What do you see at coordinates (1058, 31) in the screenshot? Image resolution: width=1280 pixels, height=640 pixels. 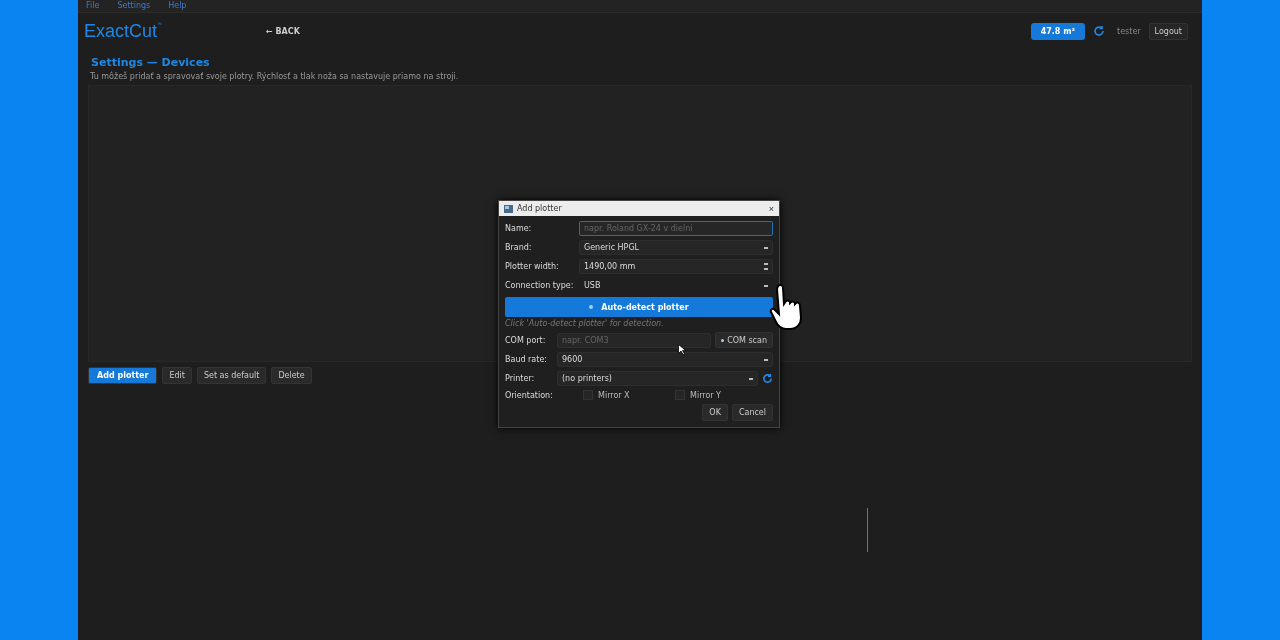 I see `area-badge: 47.8 m²` at bounding box center [1058, 31].